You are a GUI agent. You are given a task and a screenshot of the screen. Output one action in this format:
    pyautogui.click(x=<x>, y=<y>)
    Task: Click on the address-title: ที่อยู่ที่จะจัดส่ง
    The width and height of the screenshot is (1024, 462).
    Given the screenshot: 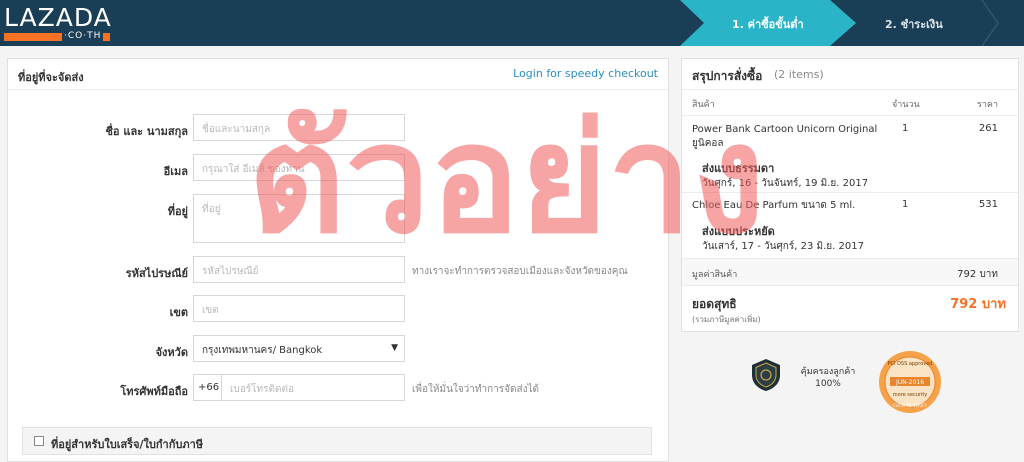 What is the action you would take?
    pyautogui.click(x=51, y=77)
    